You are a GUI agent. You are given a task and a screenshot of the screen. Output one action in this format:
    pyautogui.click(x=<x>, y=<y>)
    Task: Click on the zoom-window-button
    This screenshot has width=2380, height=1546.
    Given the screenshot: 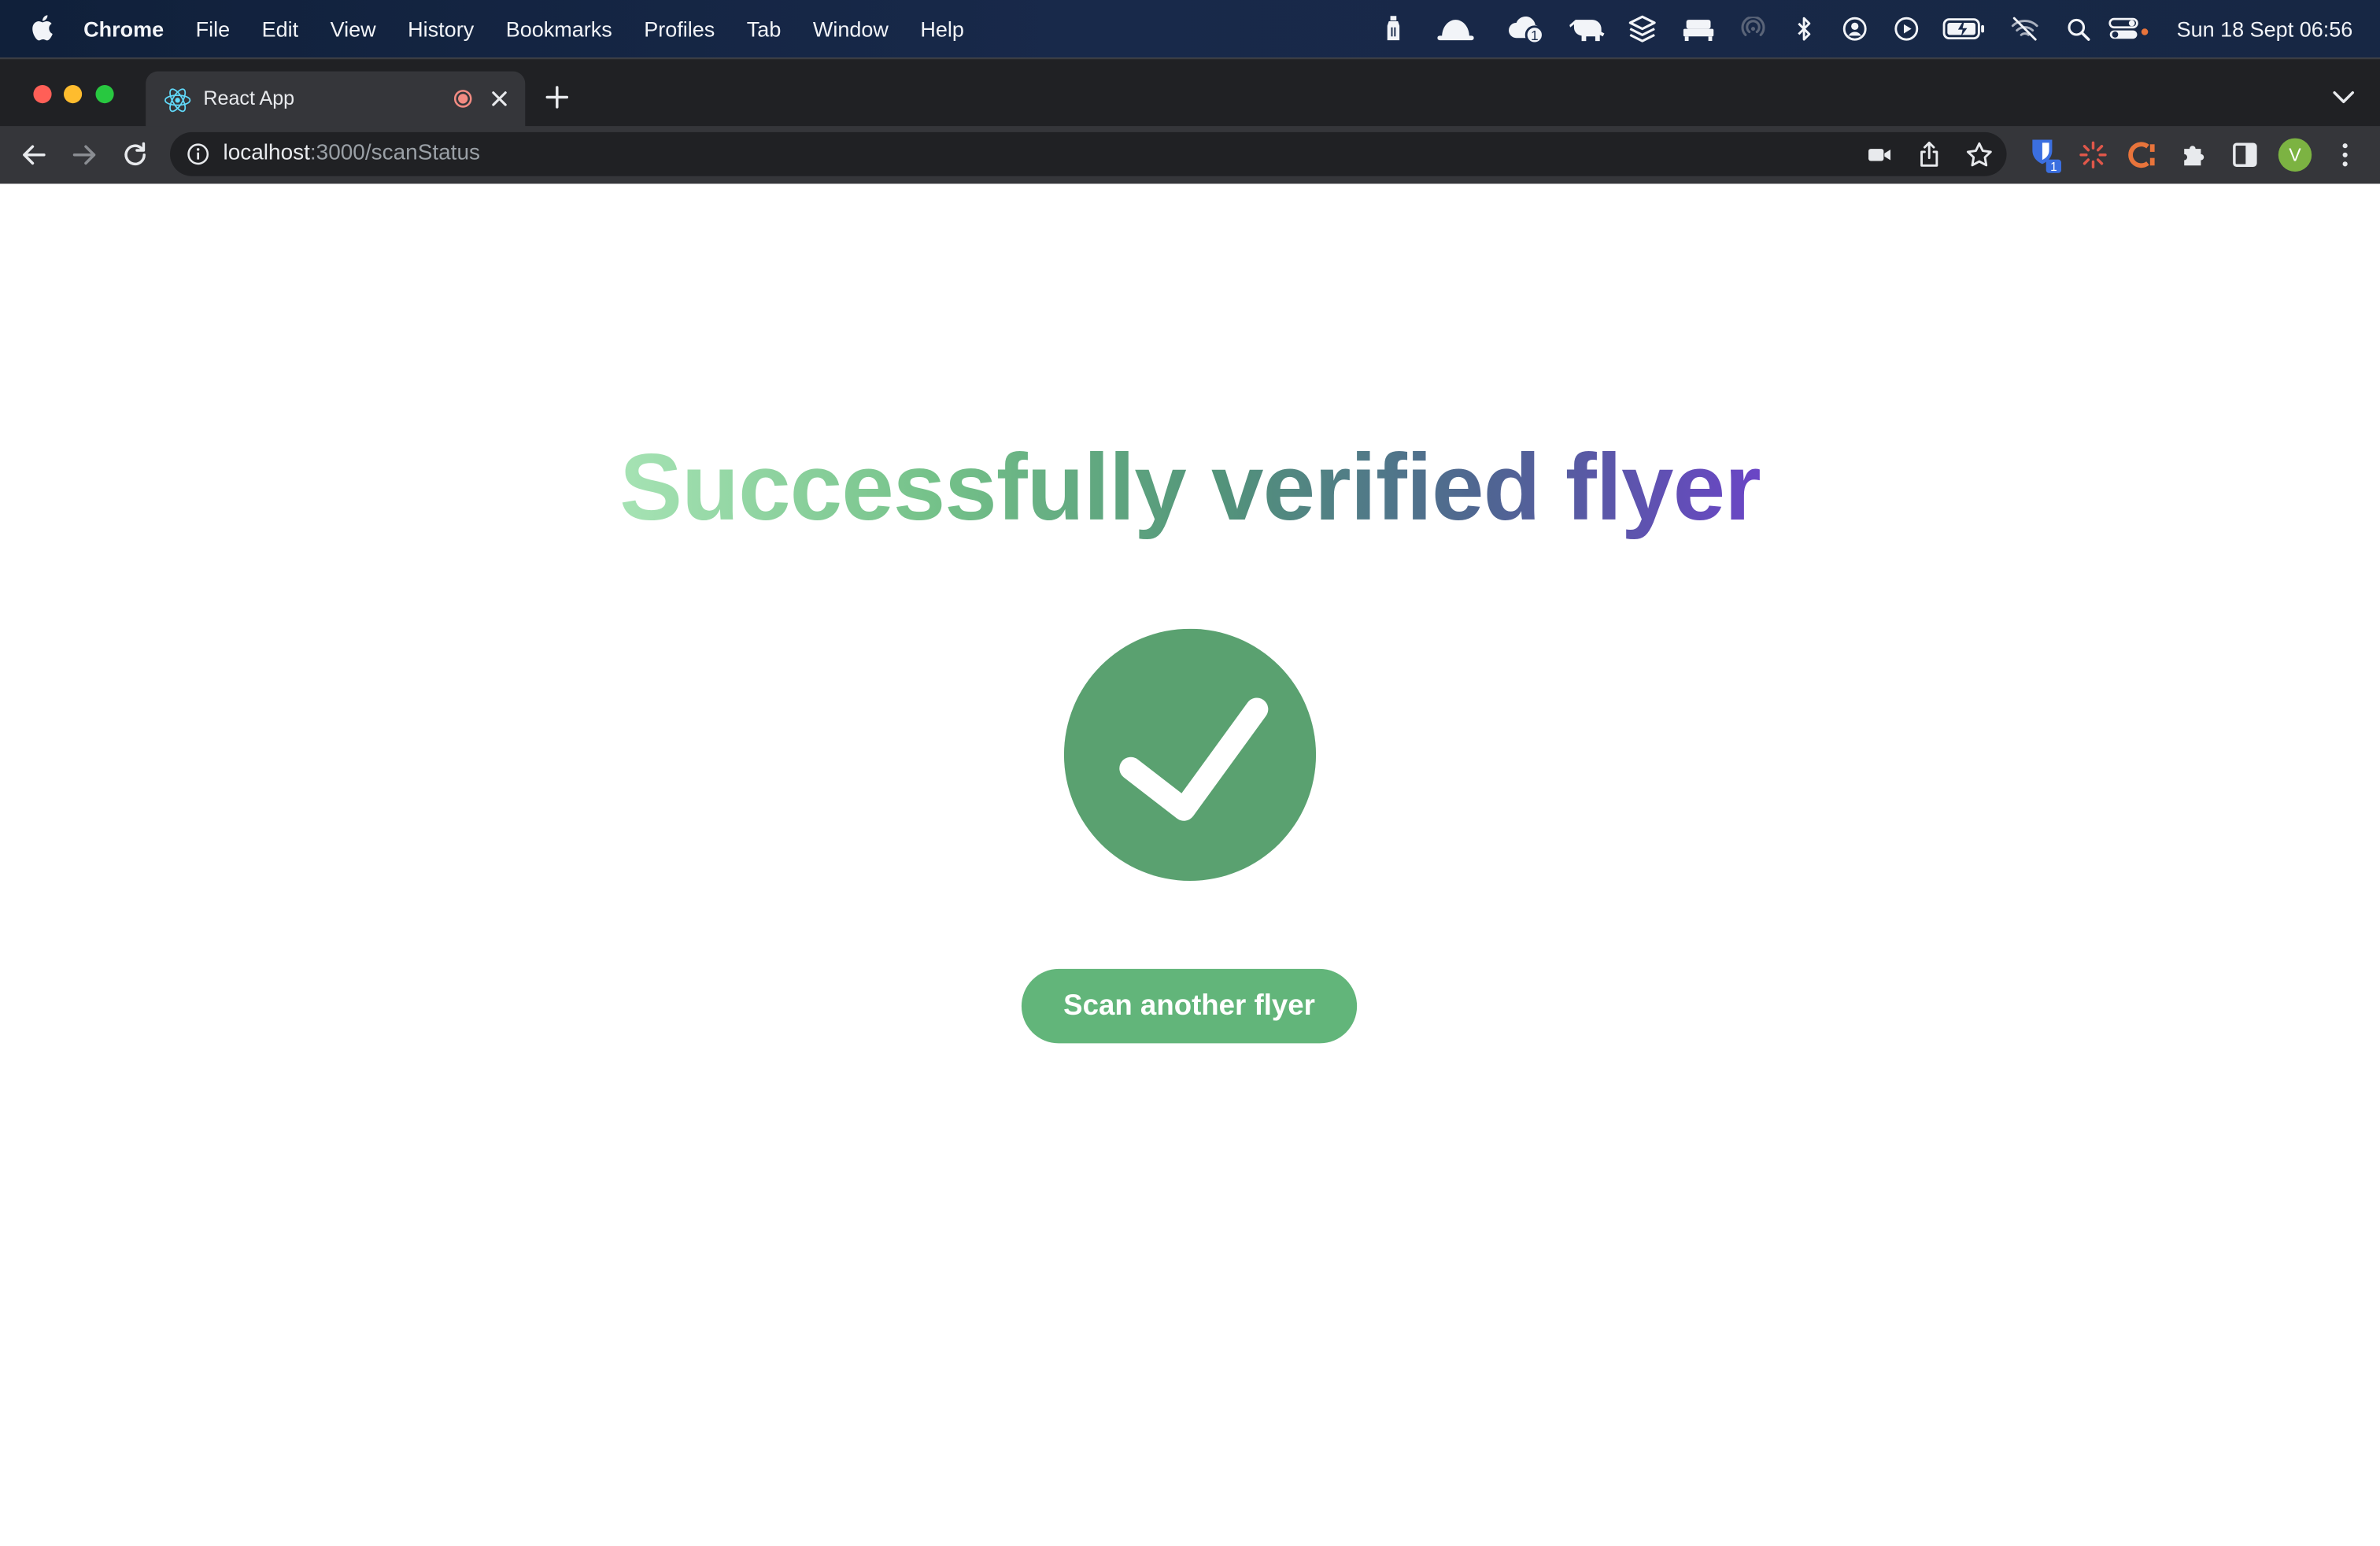 What is the action you would take?
    pyautogui.click(x=105, y=95)
    